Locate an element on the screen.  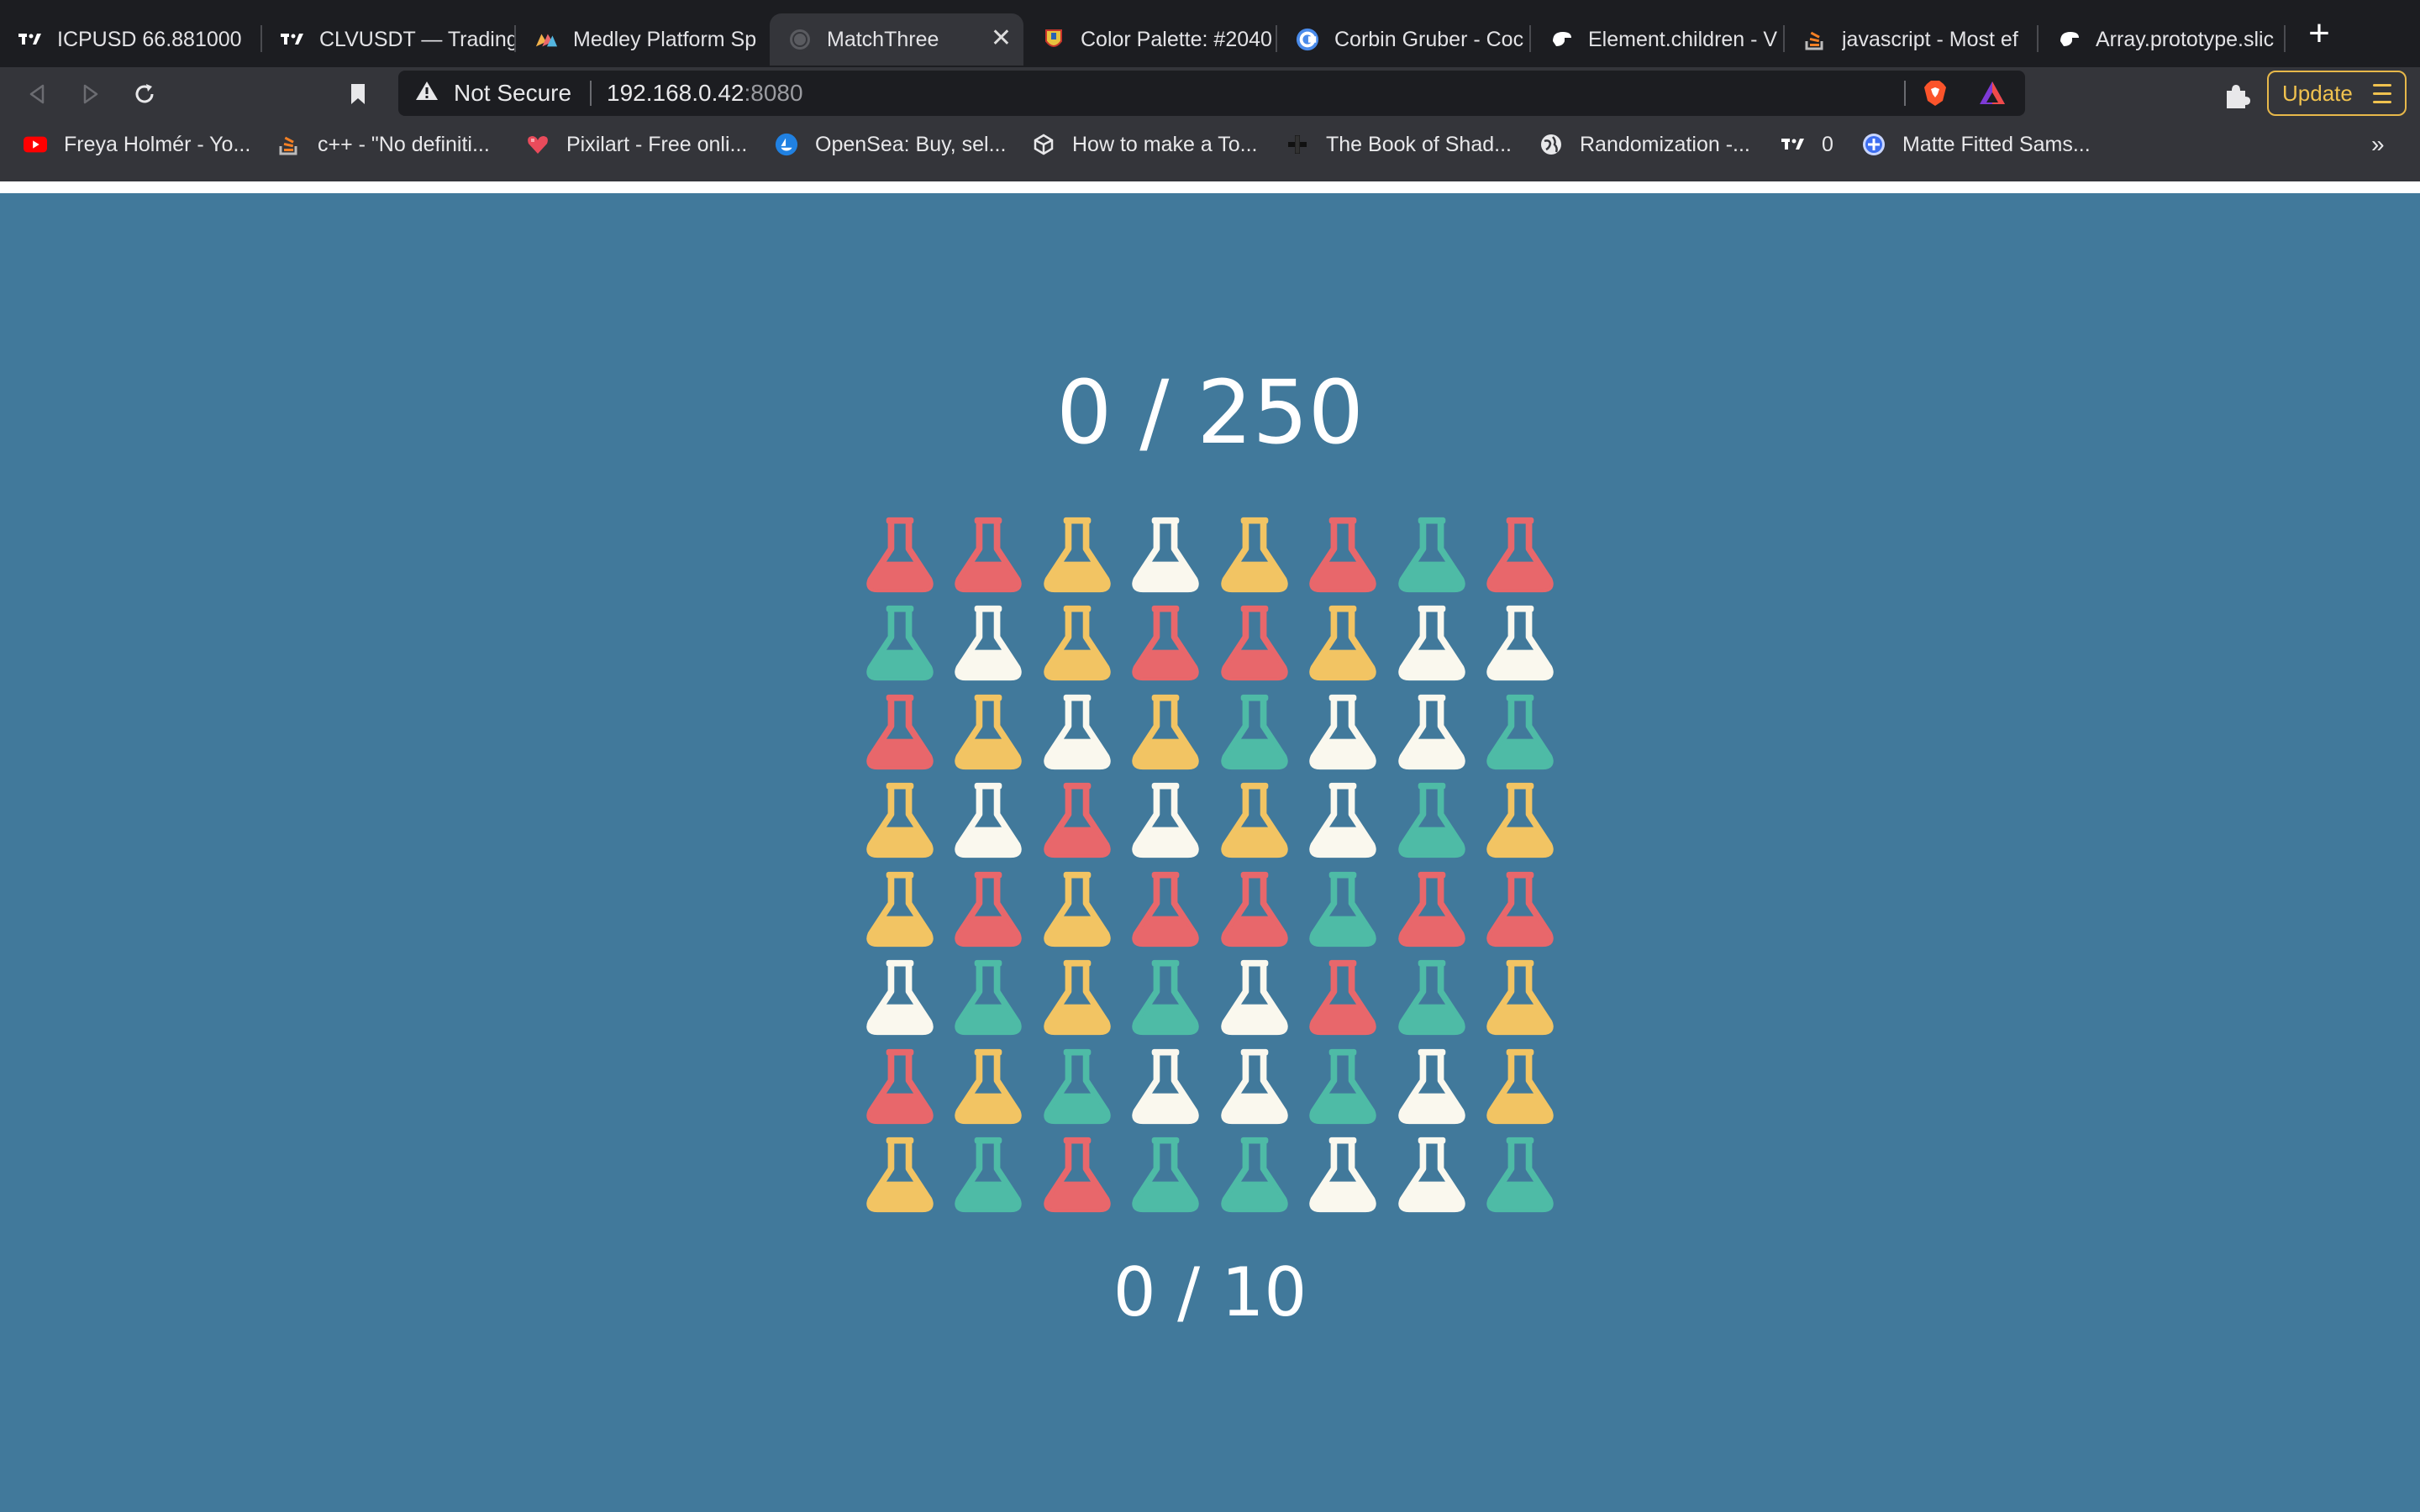
bookmark-button is located at coordinates (358, 94).